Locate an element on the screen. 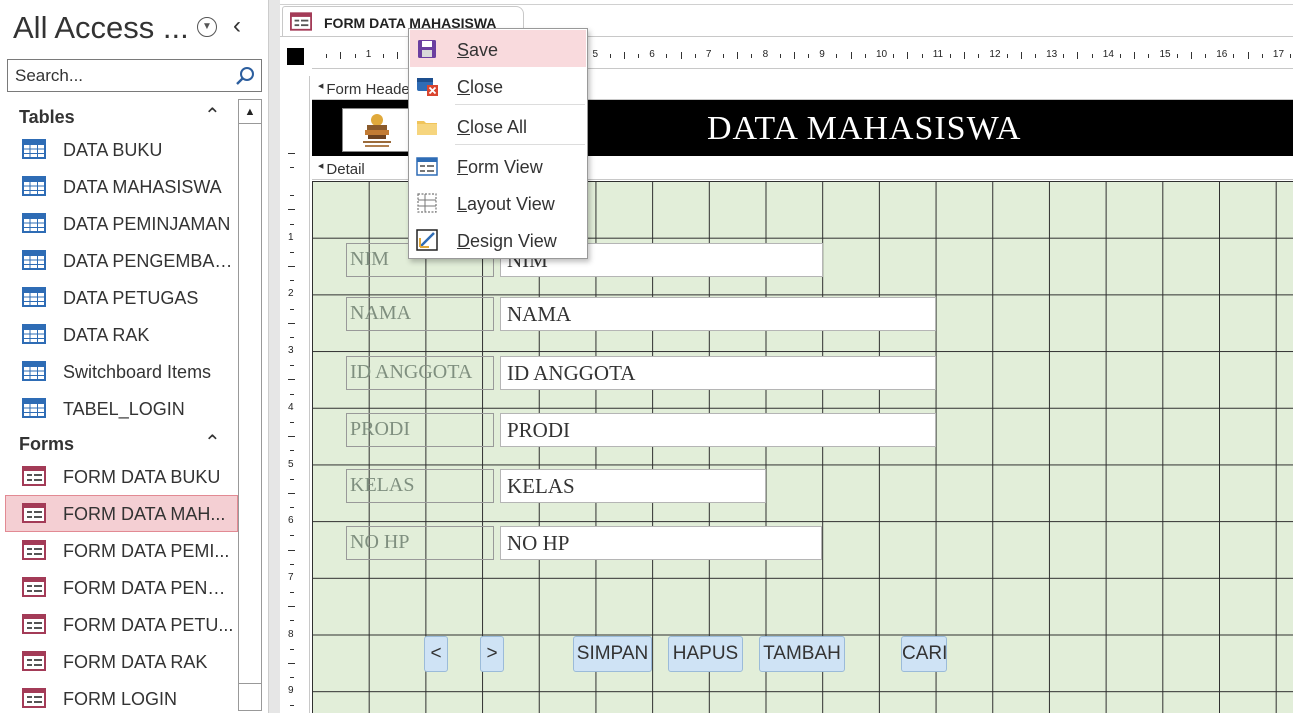 This screenshot has height=713, width=1293. ruler-number: 17 is located at coordinates (1278, 54).